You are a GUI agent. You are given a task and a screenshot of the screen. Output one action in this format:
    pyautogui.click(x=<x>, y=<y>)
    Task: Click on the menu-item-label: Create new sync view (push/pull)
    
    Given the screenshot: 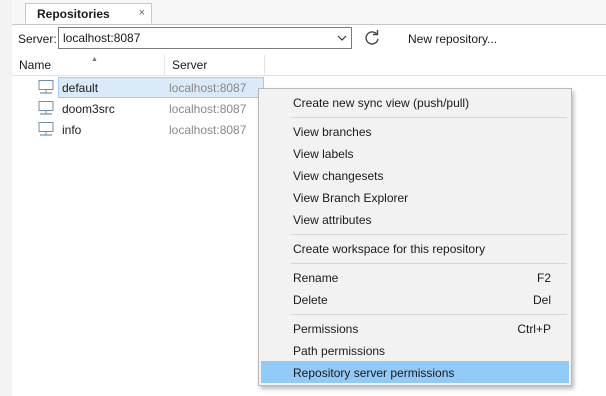 What is the action you would take?
    pyautogui.click(x=381, y=103)
    